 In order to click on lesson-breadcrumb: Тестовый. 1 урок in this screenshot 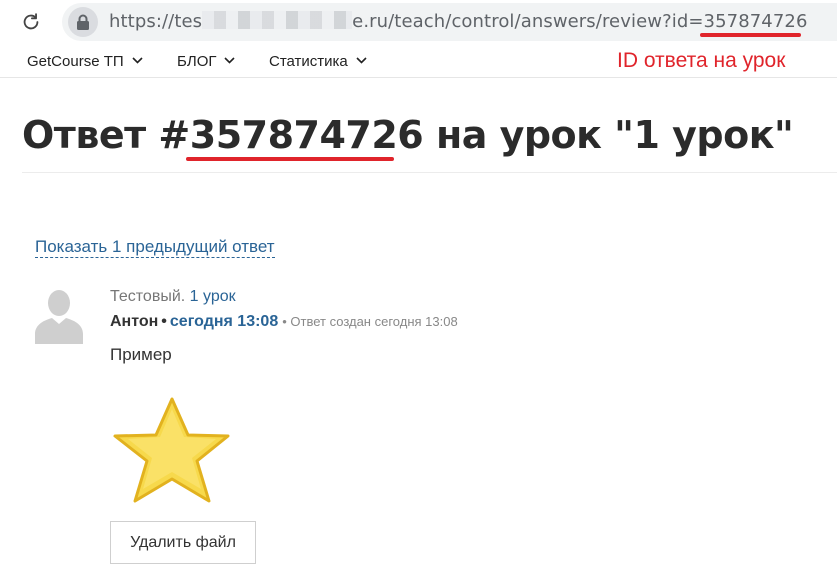, I will do `click(173, 297)`.